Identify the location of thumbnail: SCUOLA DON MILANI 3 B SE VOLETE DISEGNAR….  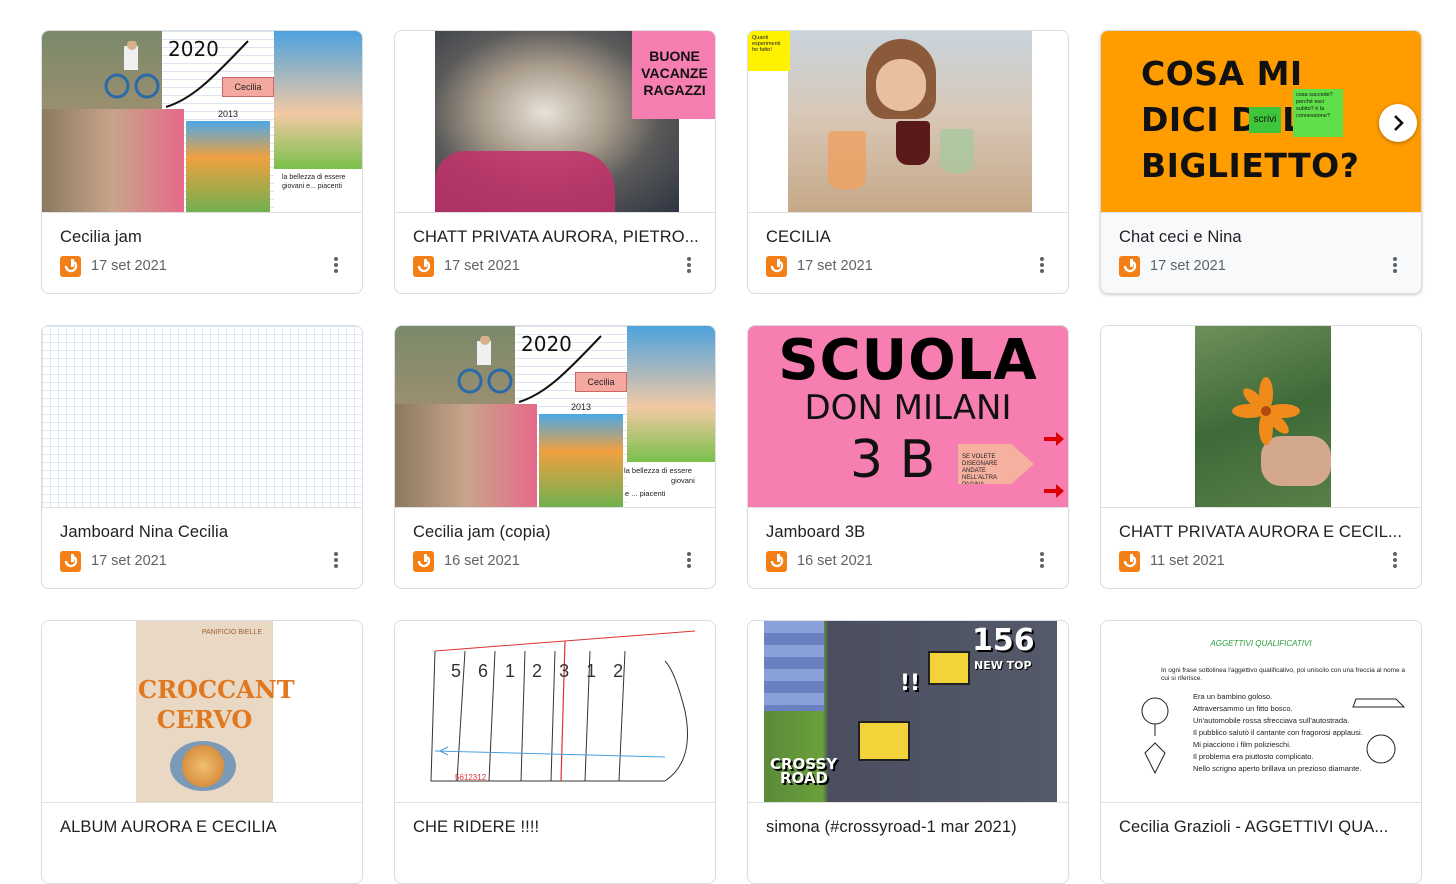
(908, 417).